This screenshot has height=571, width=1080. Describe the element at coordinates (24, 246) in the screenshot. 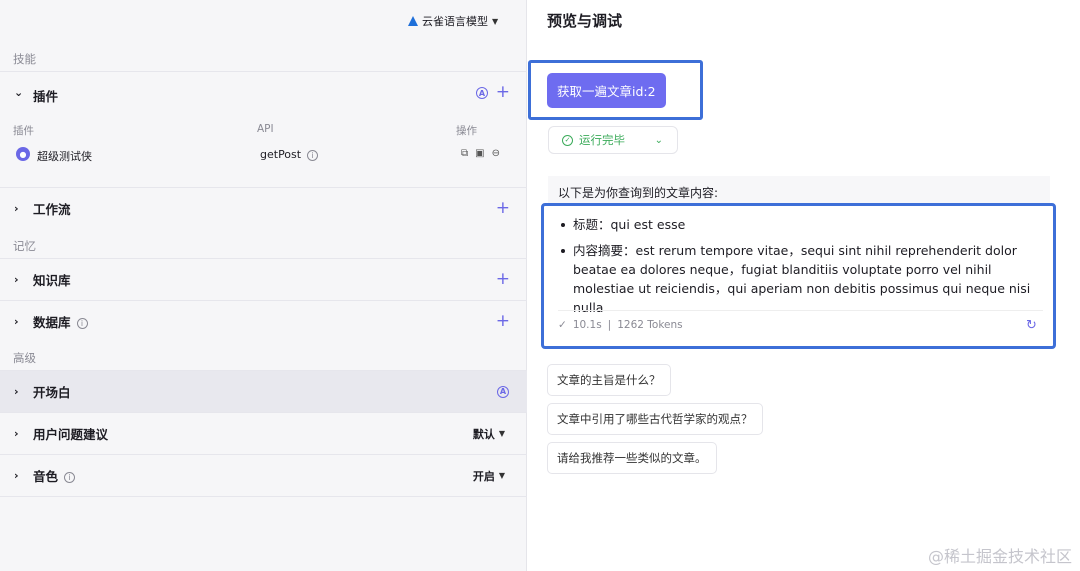

I see `section-label-memory: 记忆` at that location.